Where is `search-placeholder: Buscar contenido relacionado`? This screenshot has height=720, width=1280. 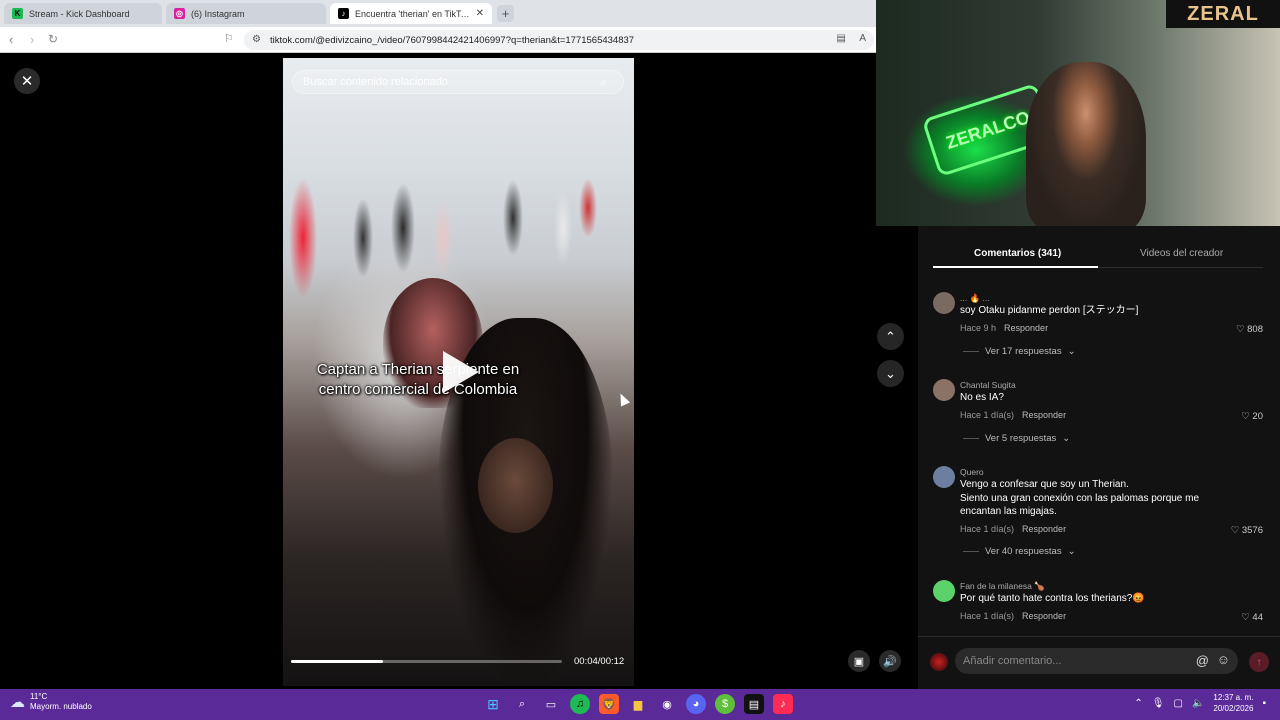 search-placeholder: Buscar contenido relacionado is located at coordinates (375, 82).